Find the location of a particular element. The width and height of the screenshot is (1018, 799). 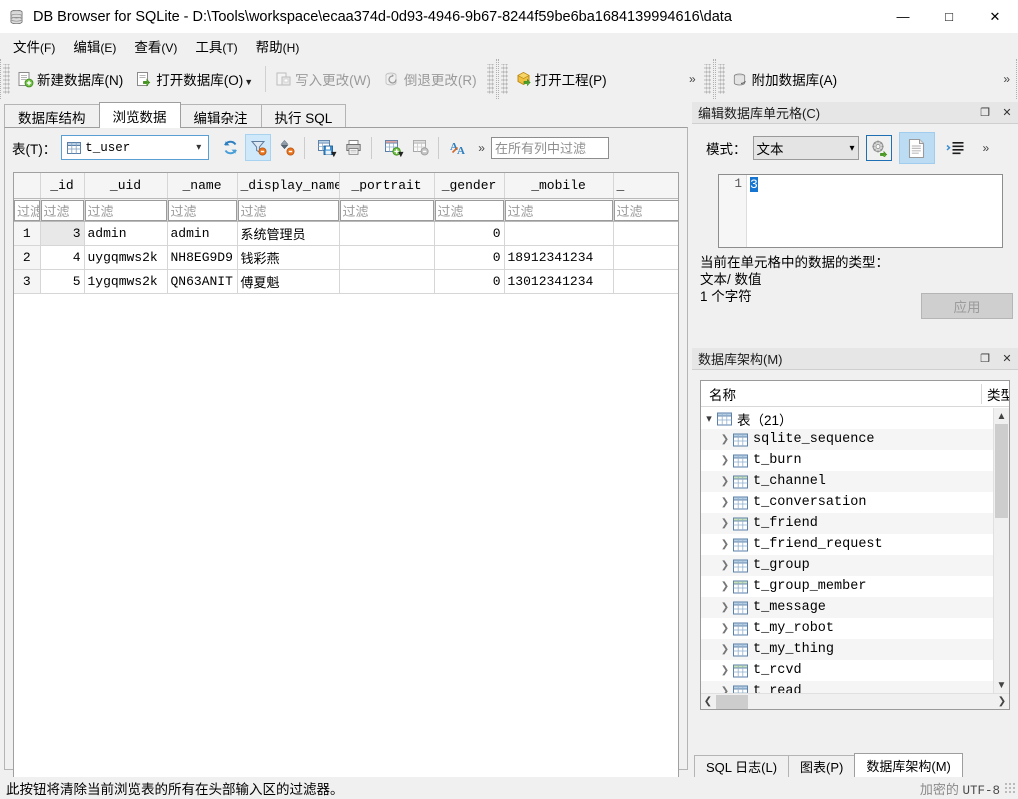

table-row: 1 3 admin admin 系统管理员 0 is located at coordinates (346, 233).